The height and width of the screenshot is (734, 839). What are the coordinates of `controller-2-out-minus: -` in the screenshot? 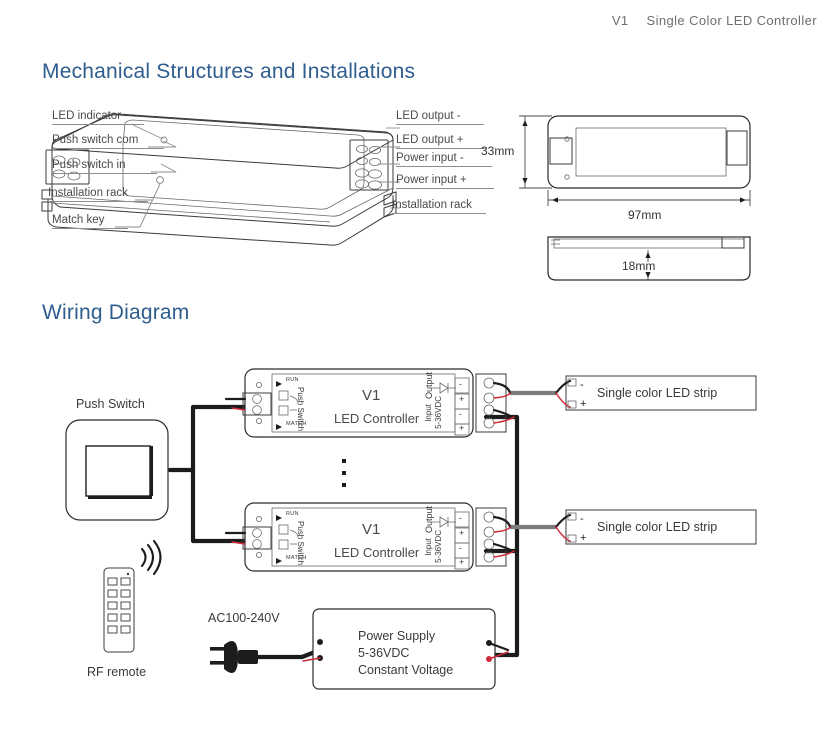 It's located at (460, 518).